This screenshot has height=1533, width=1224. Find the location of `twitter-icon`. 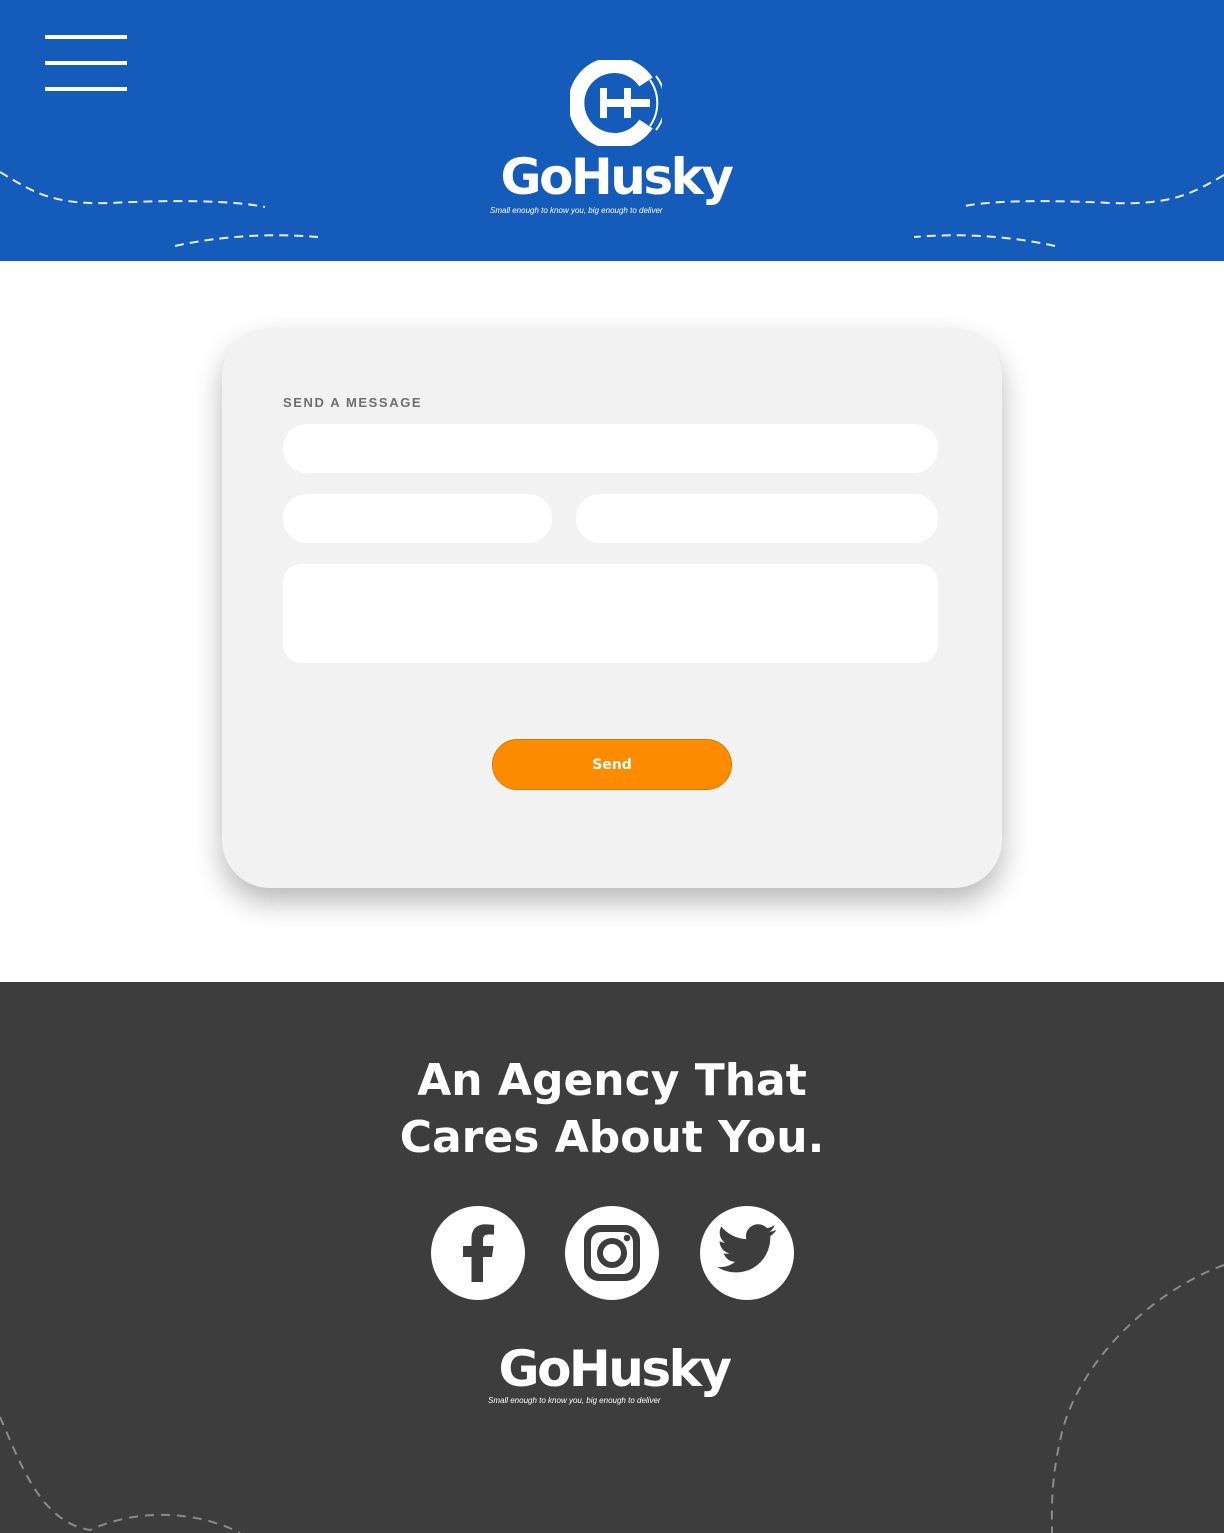

twitter-icon is located at coordinates (747, 1248).